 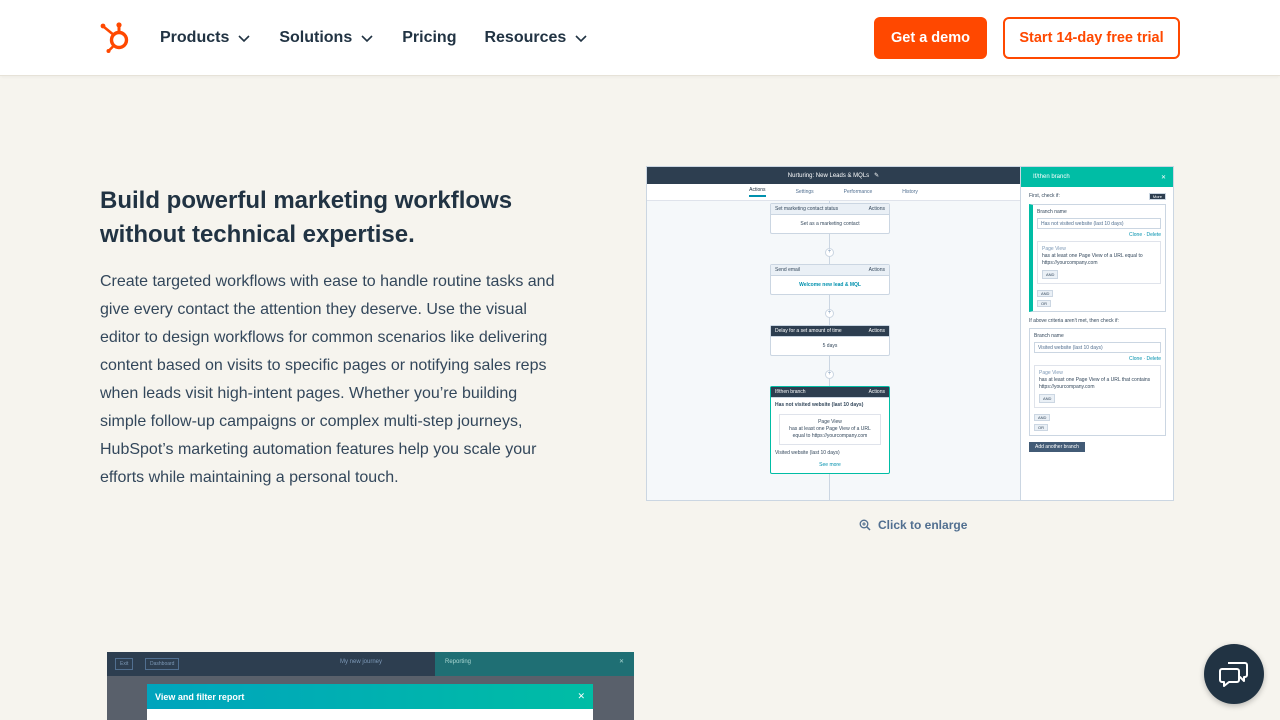 What do you see at coordinates (788, 270) in the screenshot?
I see `card-title: Send email` at bounding box center [788, 270].